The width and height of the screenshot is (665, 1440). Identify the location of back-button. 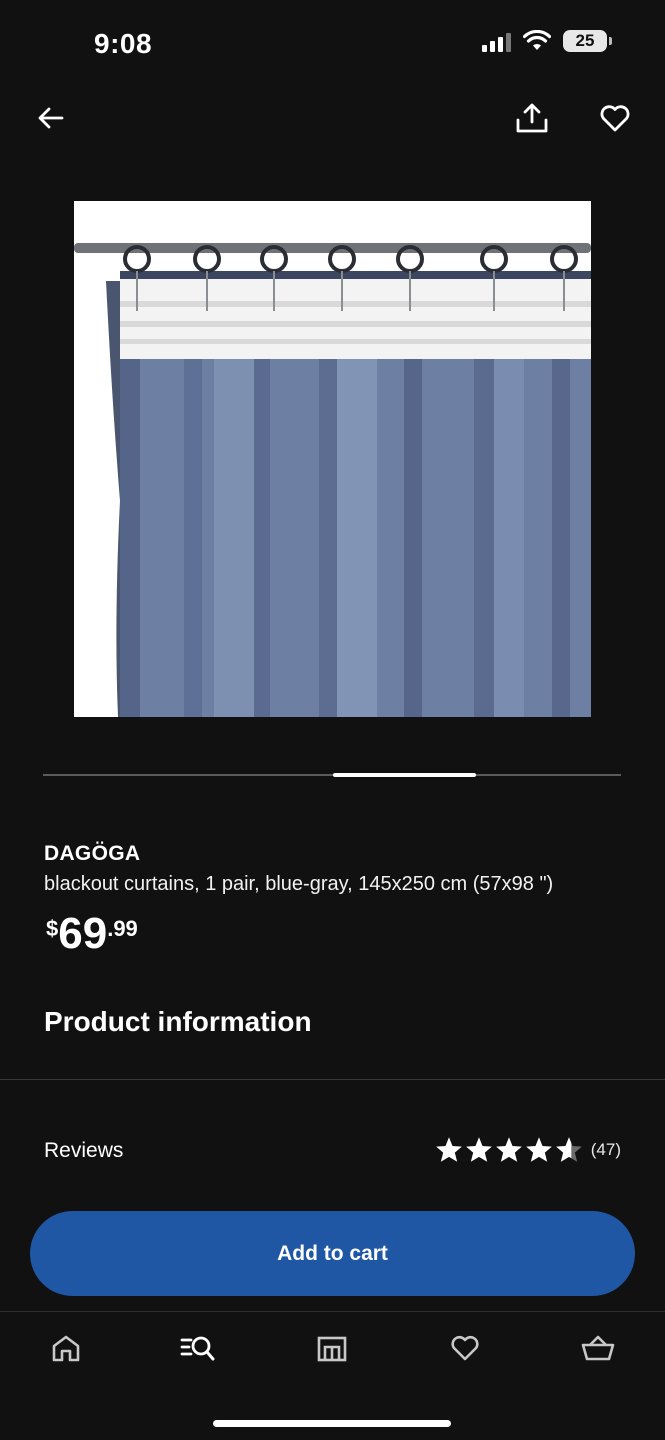
(50, 118).